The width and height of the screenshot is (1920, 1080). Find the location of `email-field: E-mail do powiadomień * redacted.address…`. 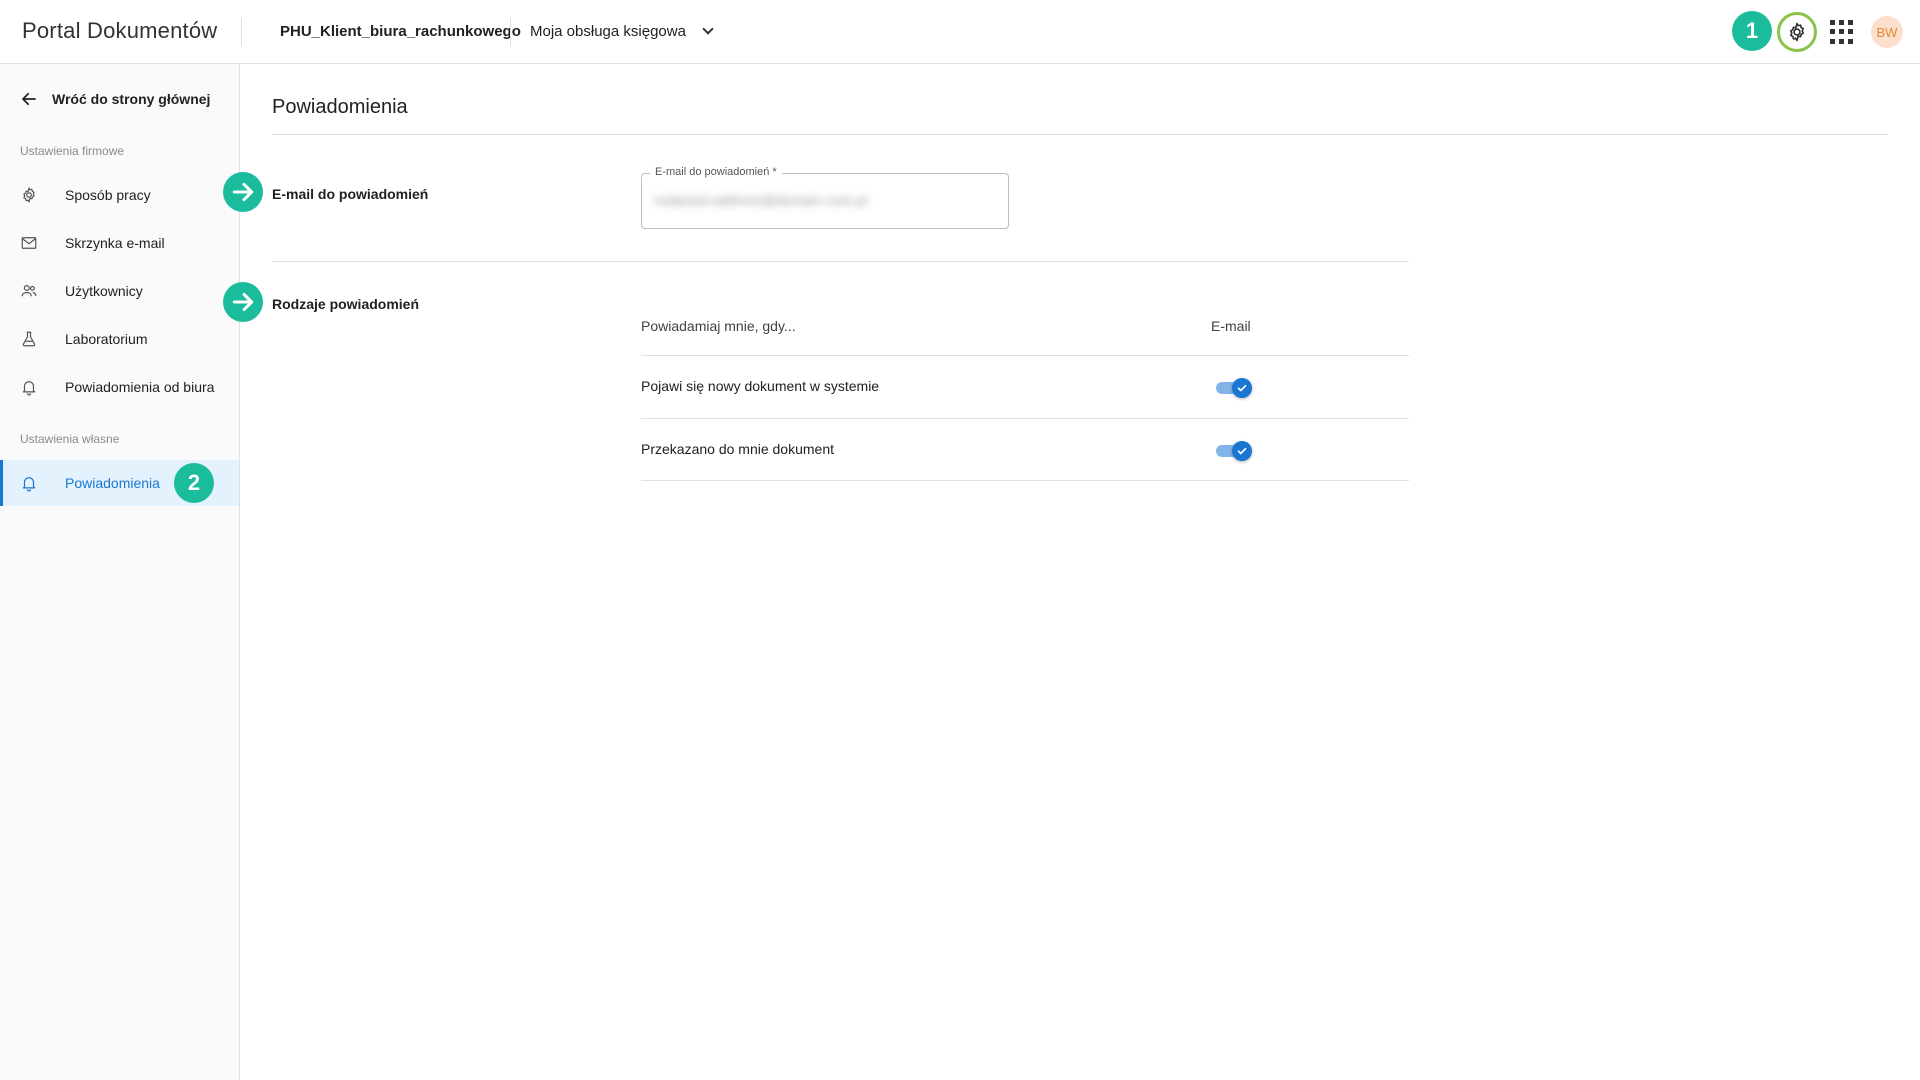

email-field: E-mail do powiadomień * redacted.address… is located at coordinates (825, 197).